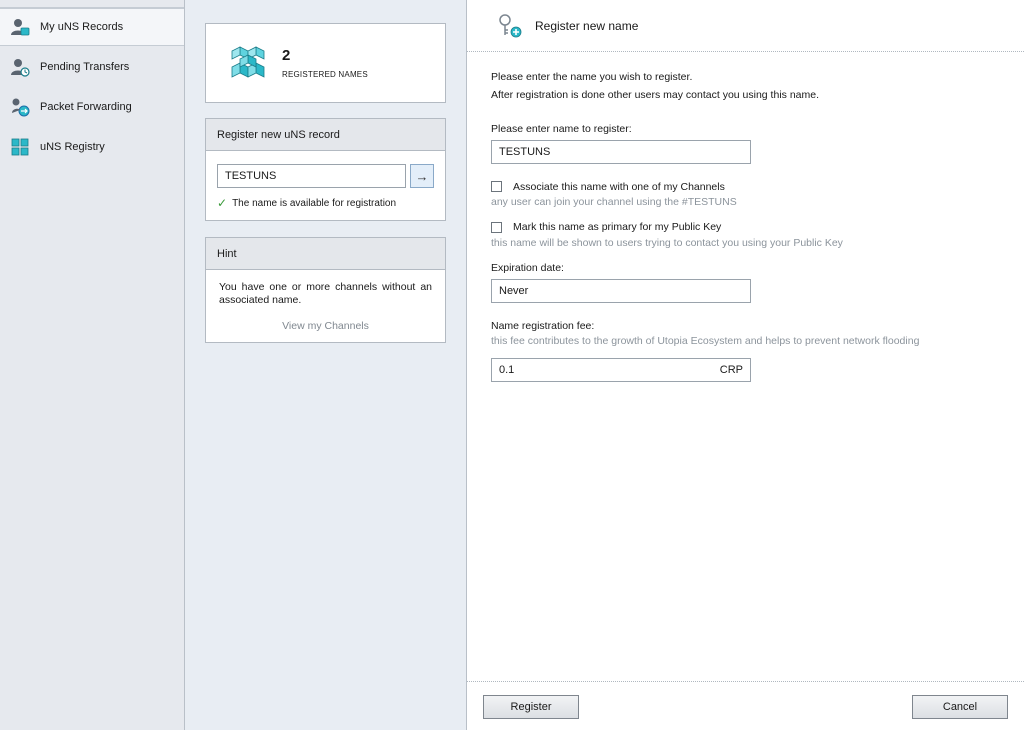 The image size is (1024, 730). I want to click on form-title: Register new name, so click(587, 25).